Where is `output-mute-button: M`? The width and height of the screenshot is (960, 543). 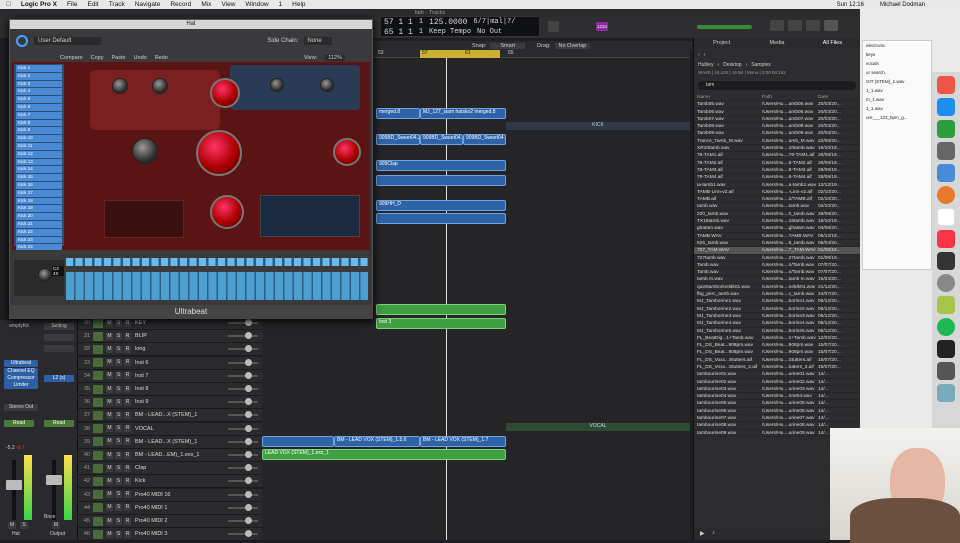 output-mute-button: M is located at coordinates (56, 525).